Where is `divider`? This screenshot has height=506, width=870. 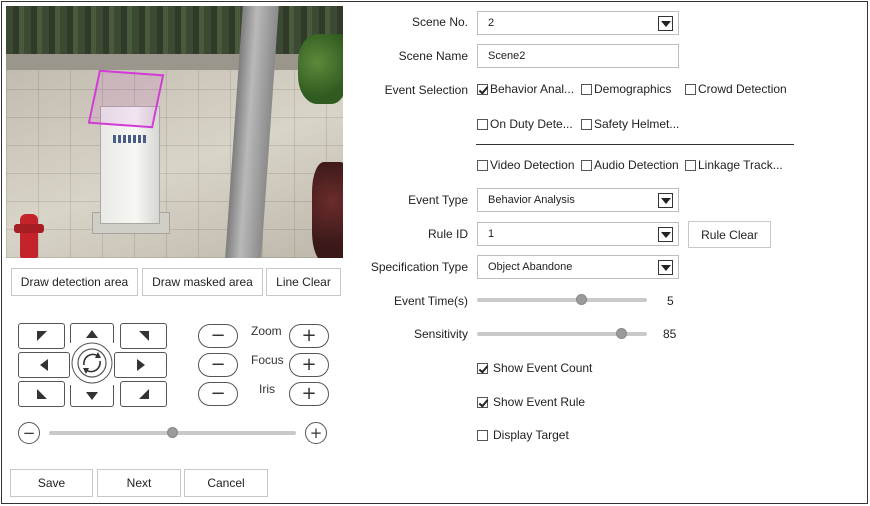
divider is located at coordinates (635, 144).